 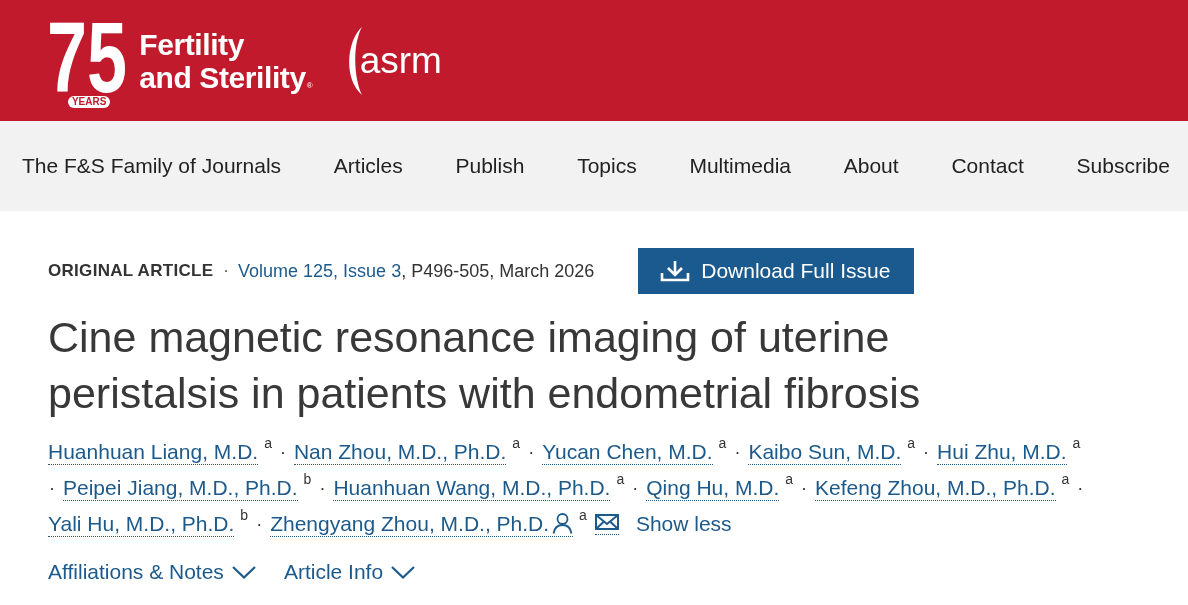 I want to click on journal-name-line: Fertility, so click(x=191, y=44).